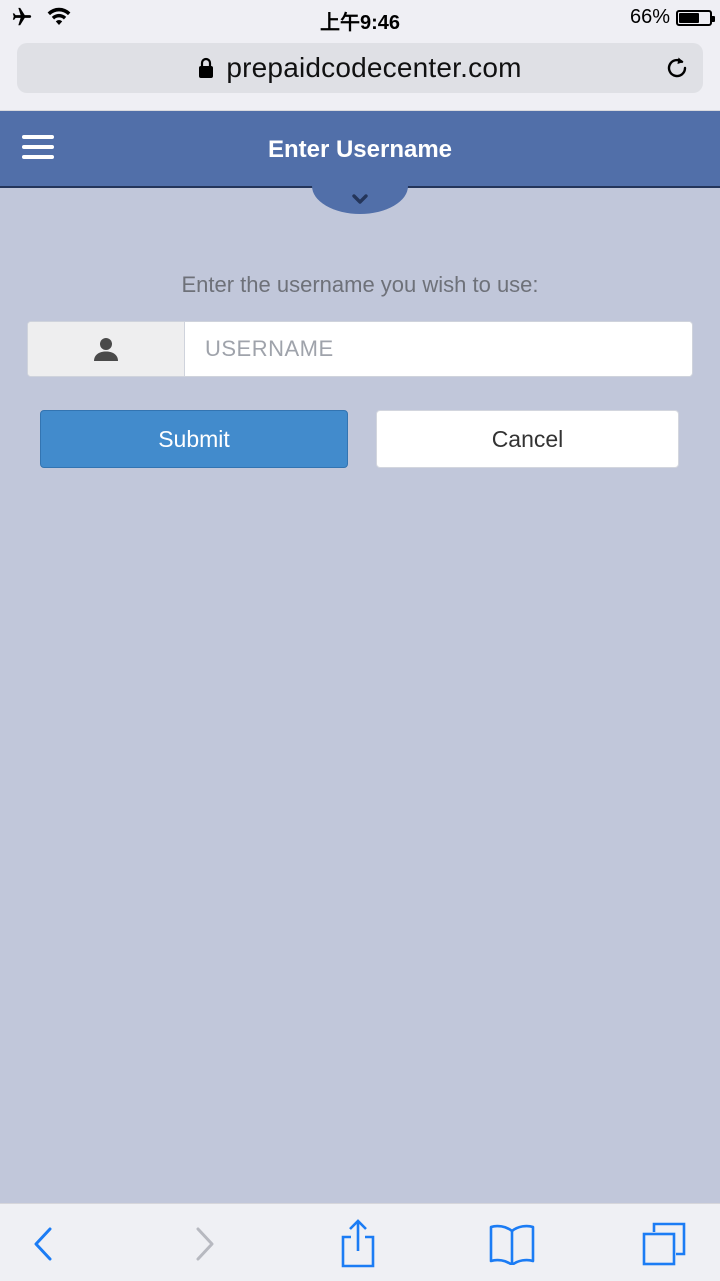  I want to click on header-expand-tab, so click(360, 200).